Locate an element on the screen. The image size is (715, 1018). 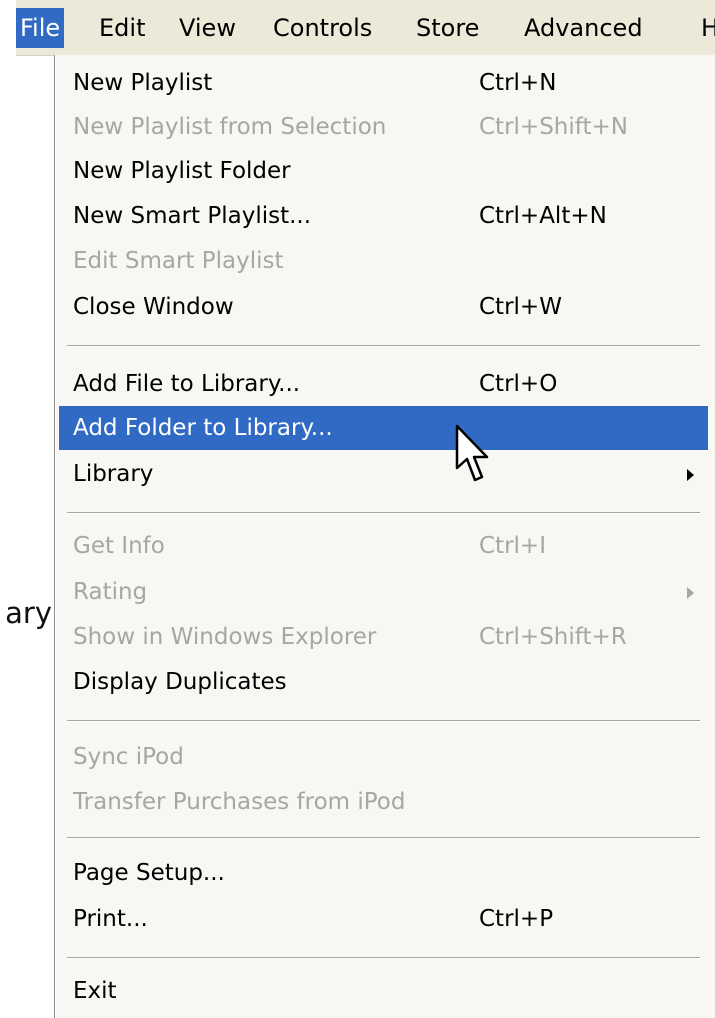
menubar-file: File is located at coordinates (40, 28).